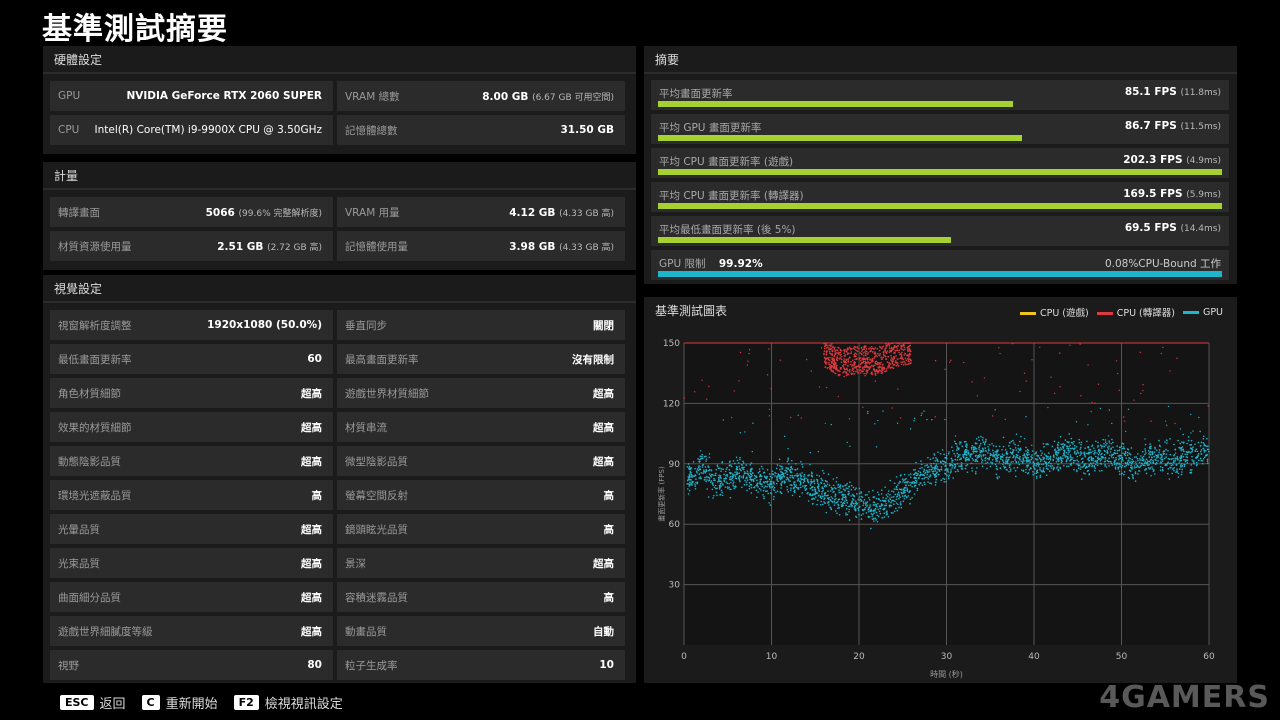 The height and width of the screenshot is (720, 1280). I want to click on y-tick-label: 60, so click(675, 525).